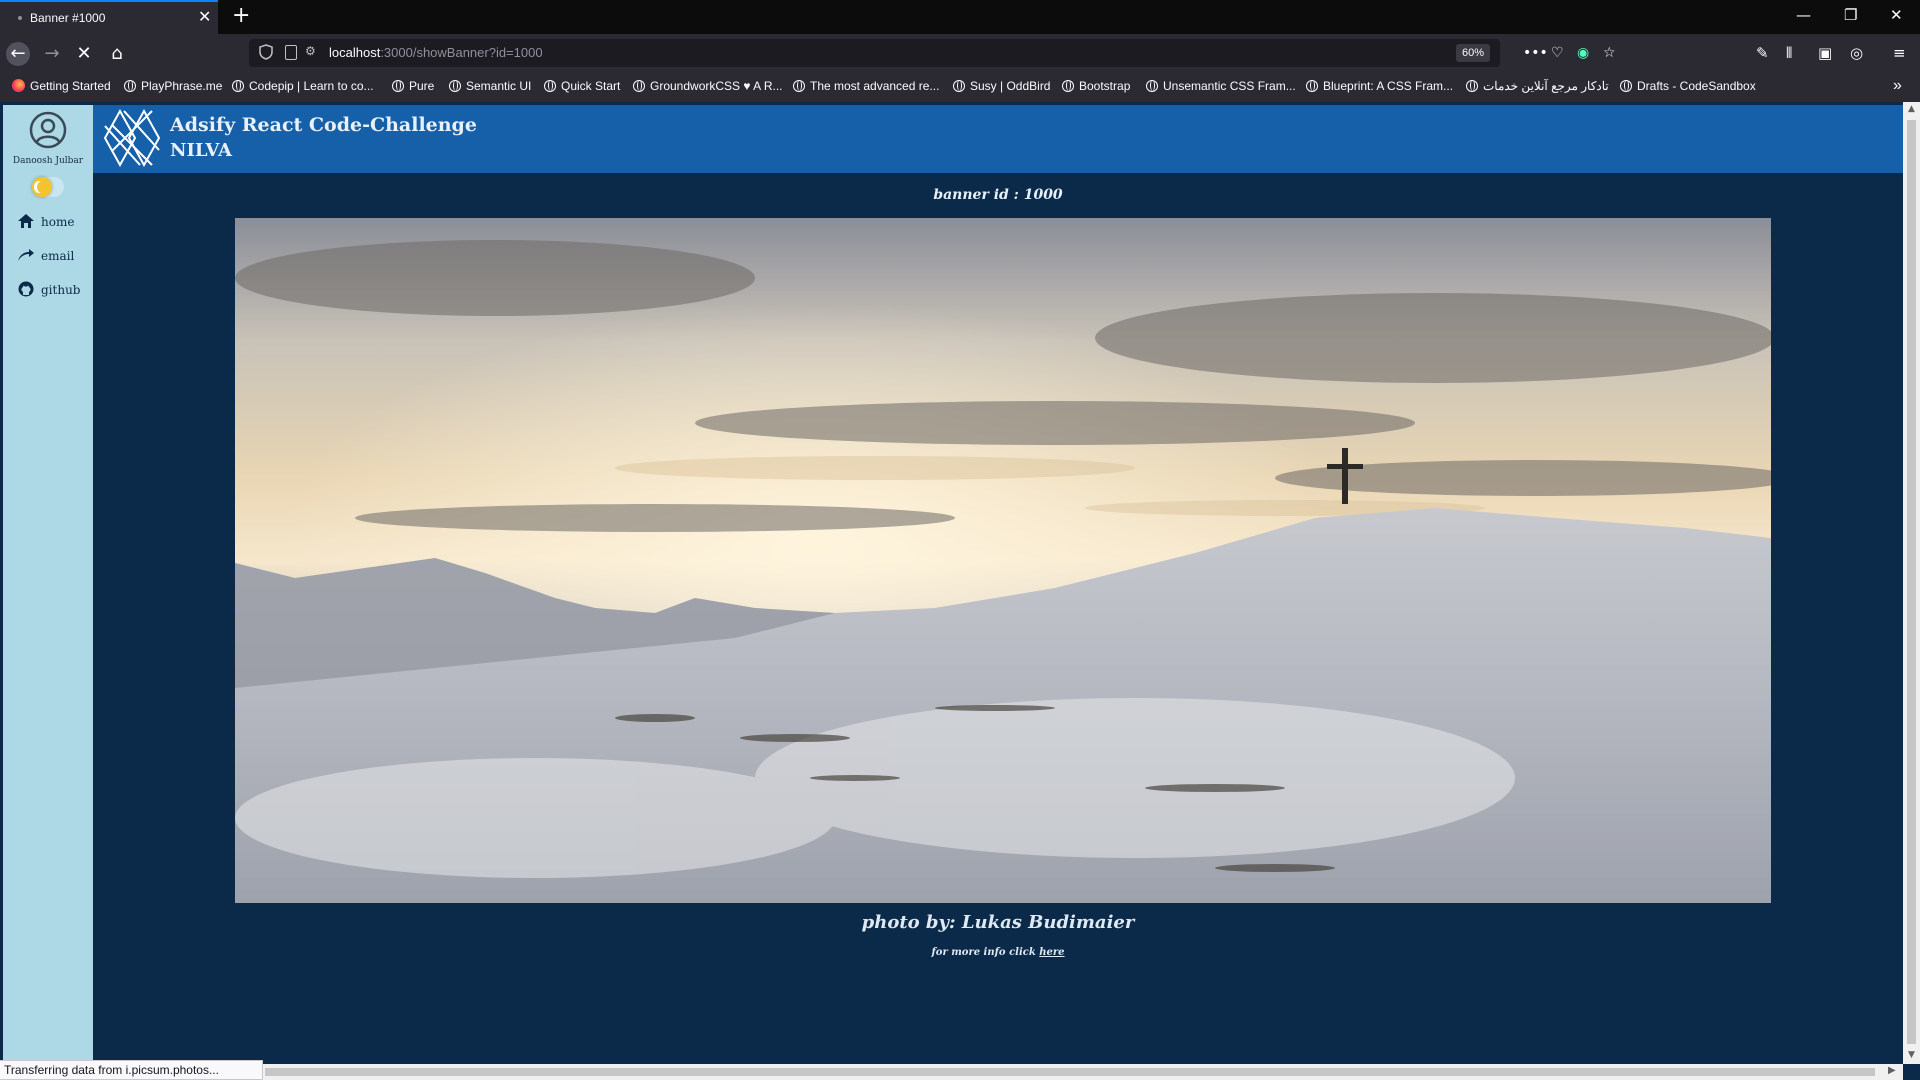  What do you see at coordinates (201, 150) in the screenshot?
I see `app-subtitle: NILVA` at bounding box center [201, 150].